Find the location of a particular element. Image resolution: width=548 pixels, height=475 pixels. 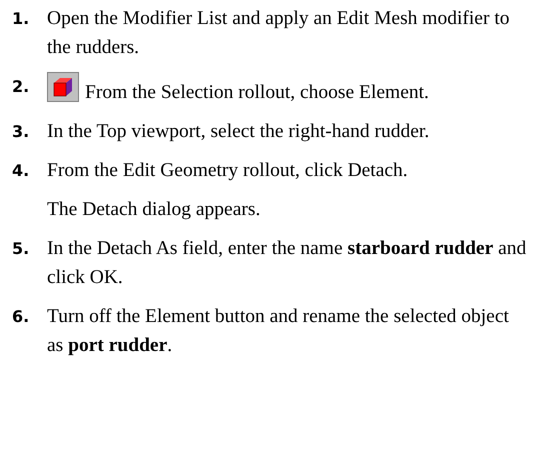

step-number: 3. is located at coordinates (21, 132).